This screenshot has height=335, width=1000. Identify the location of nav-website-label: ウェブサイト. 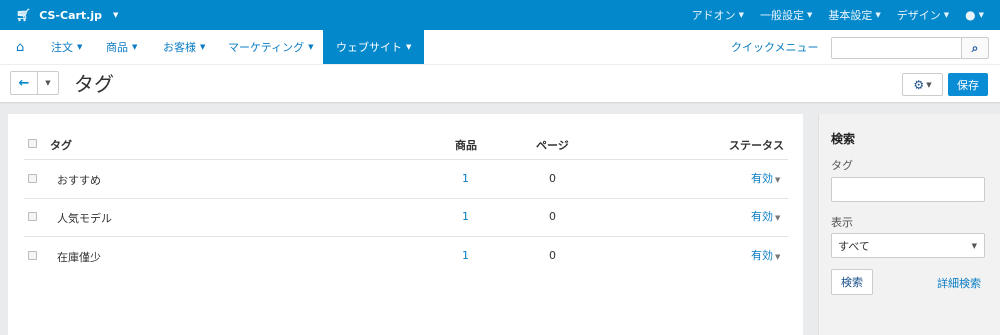
(369, 47).